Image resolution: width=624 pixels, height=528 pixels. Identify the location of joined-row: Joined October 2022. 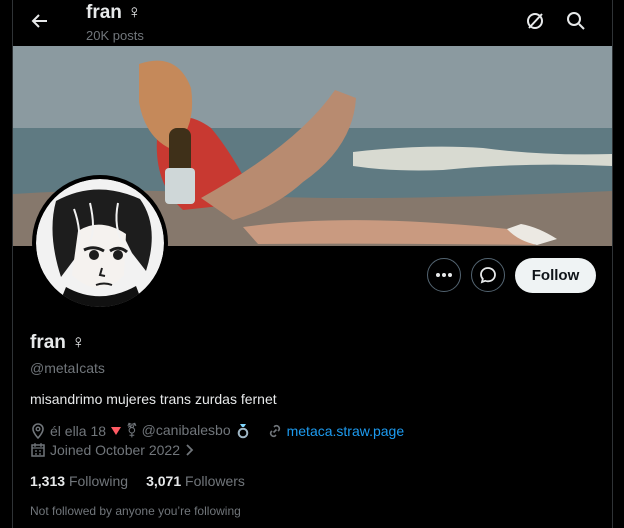
(112, 450).